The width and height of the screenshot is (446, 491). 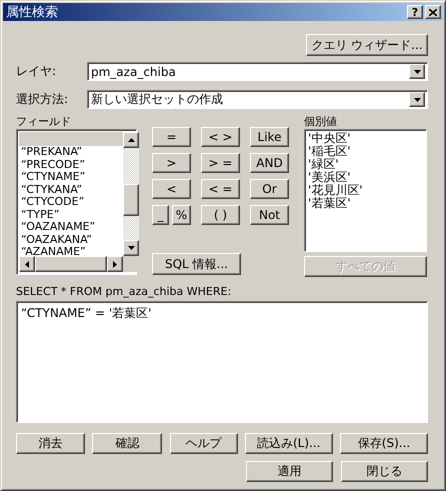 I want to click on sql-label: SELECT * FROM pm_aza_chiba WHERE:, so click(x=124, y=291).